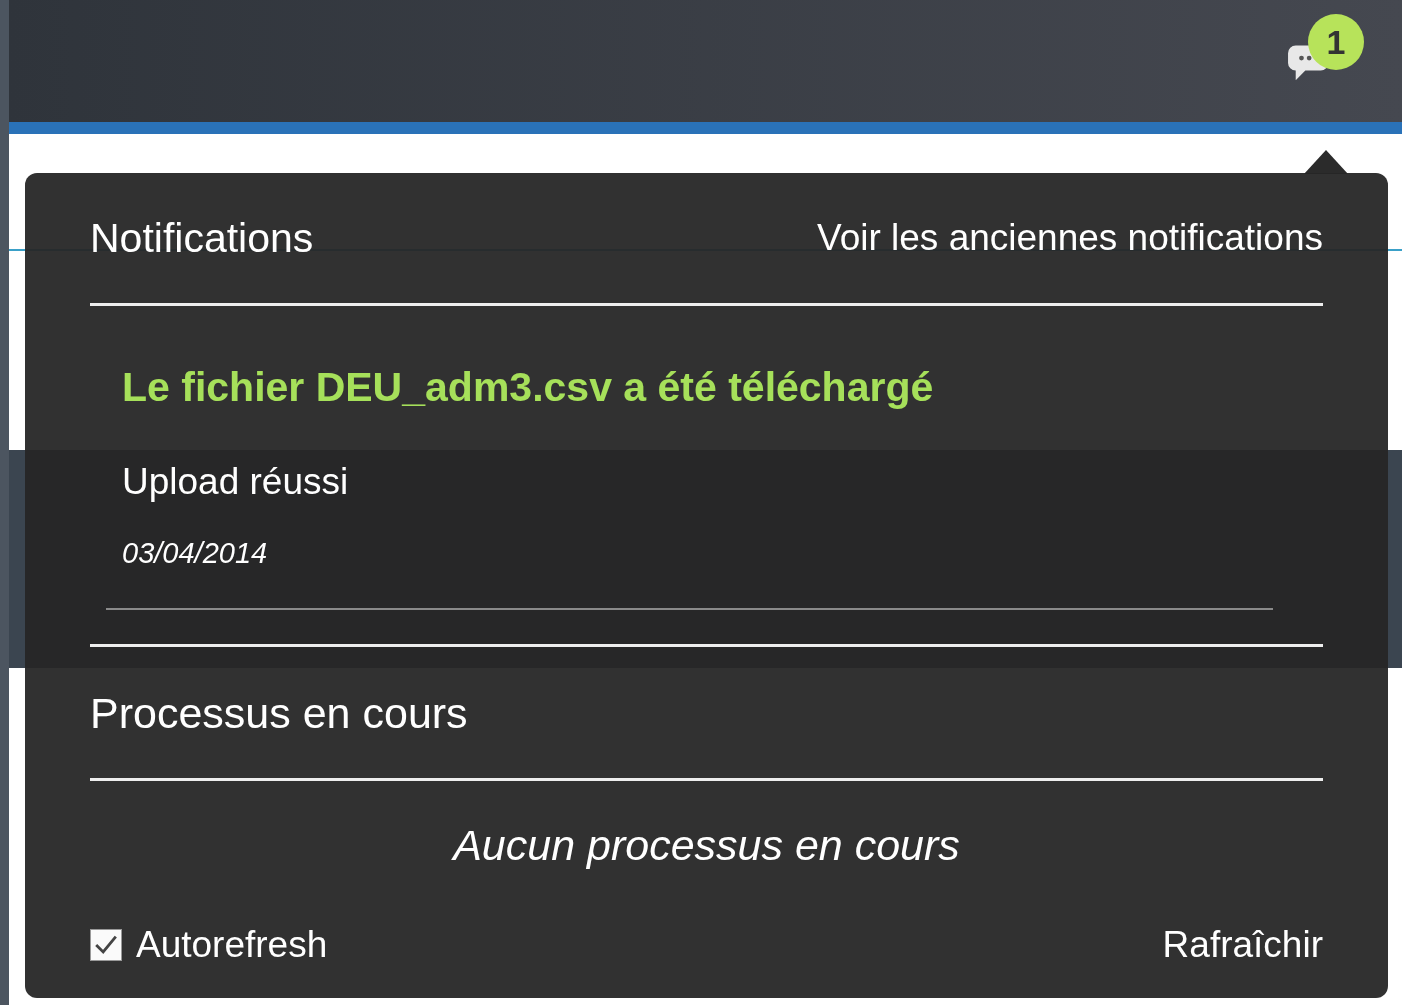 This screenshot has width=1402, height=1005. Describe the element at coordinates (706, 845) in the screenshot. I see `empty-message: Aucun processus en cours` at that location.